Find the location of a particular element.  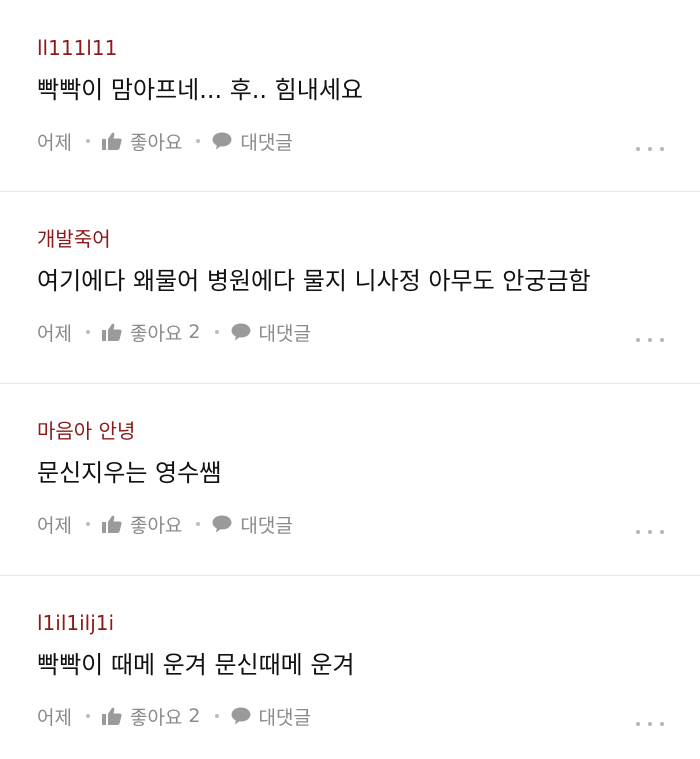

comment-text: 빡빡이 맘아프네... 후.. 힘내세요 is located at coordinates (200, 90).